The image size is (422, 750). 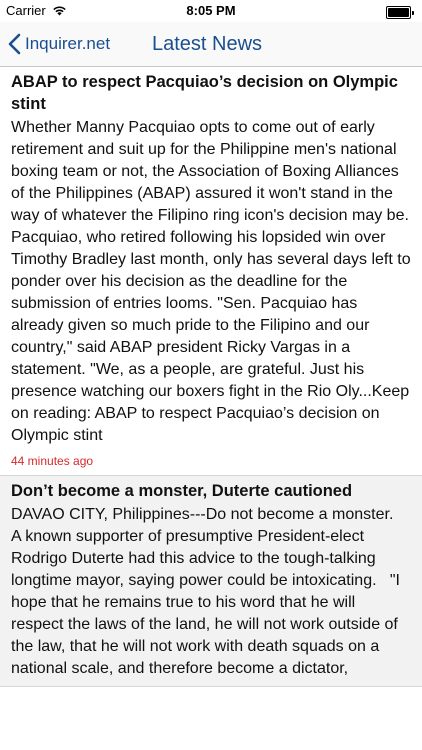 What do you see at coordinates (207, 44) in the screenshot?
I see `page-title: Latest News` at bounding box center [207, 44].